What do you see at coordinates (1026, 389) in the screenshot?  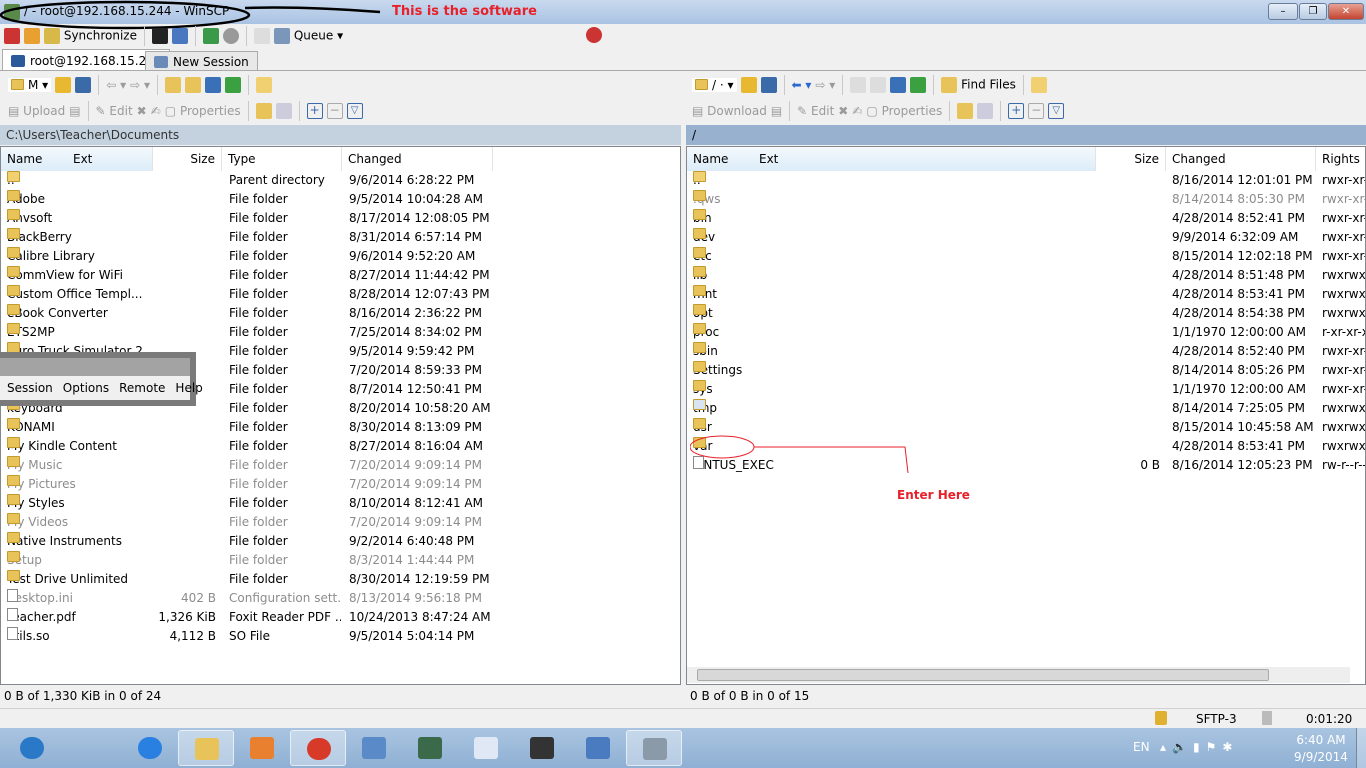 I see `file-row: sys 1/1/1970 12:00:00 AM rwxr-xr-x` at bounding box center [1026, 389].